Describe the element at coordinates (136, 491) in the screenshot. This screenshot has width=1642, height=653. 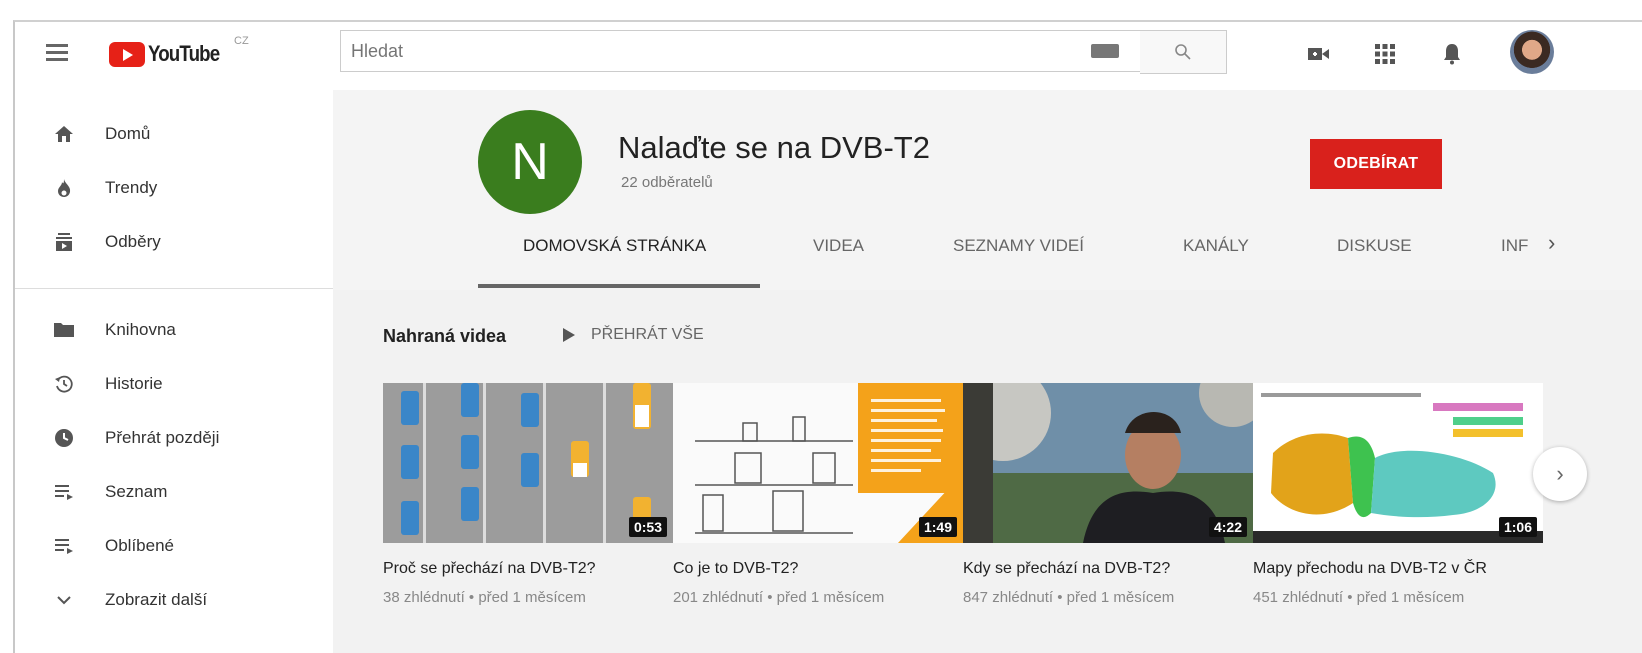
I see `sidebar-item-label: Seznam` at that location.